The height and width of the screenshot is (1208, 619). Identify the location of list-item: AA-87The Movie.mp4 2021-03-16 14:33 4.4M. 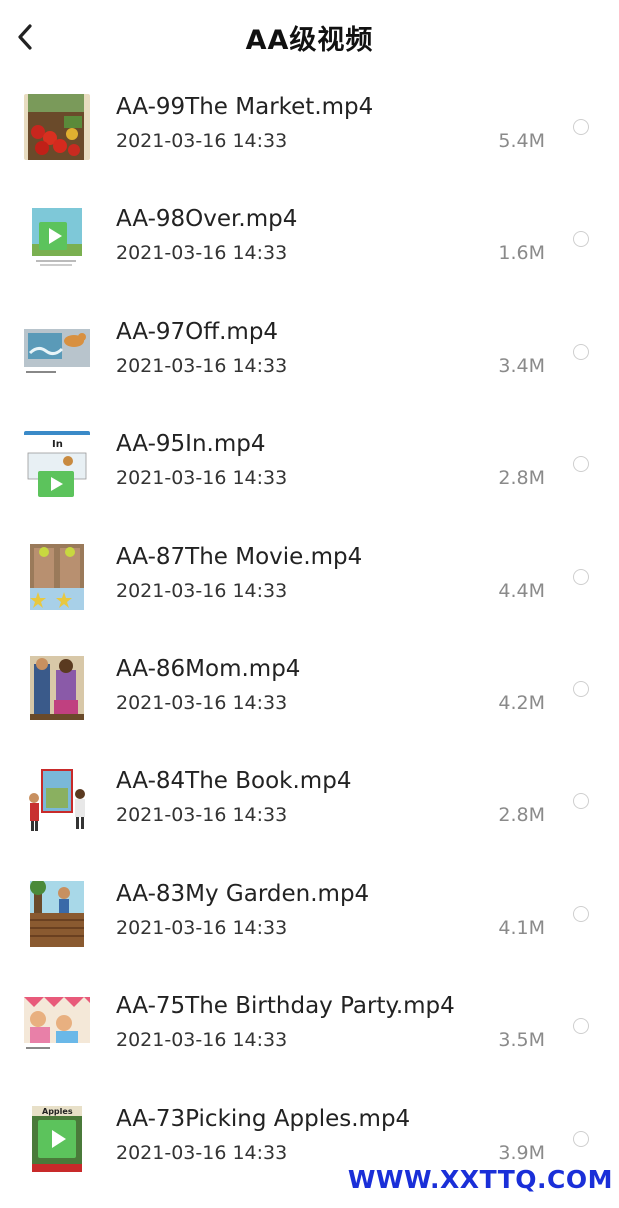
(309, 590).